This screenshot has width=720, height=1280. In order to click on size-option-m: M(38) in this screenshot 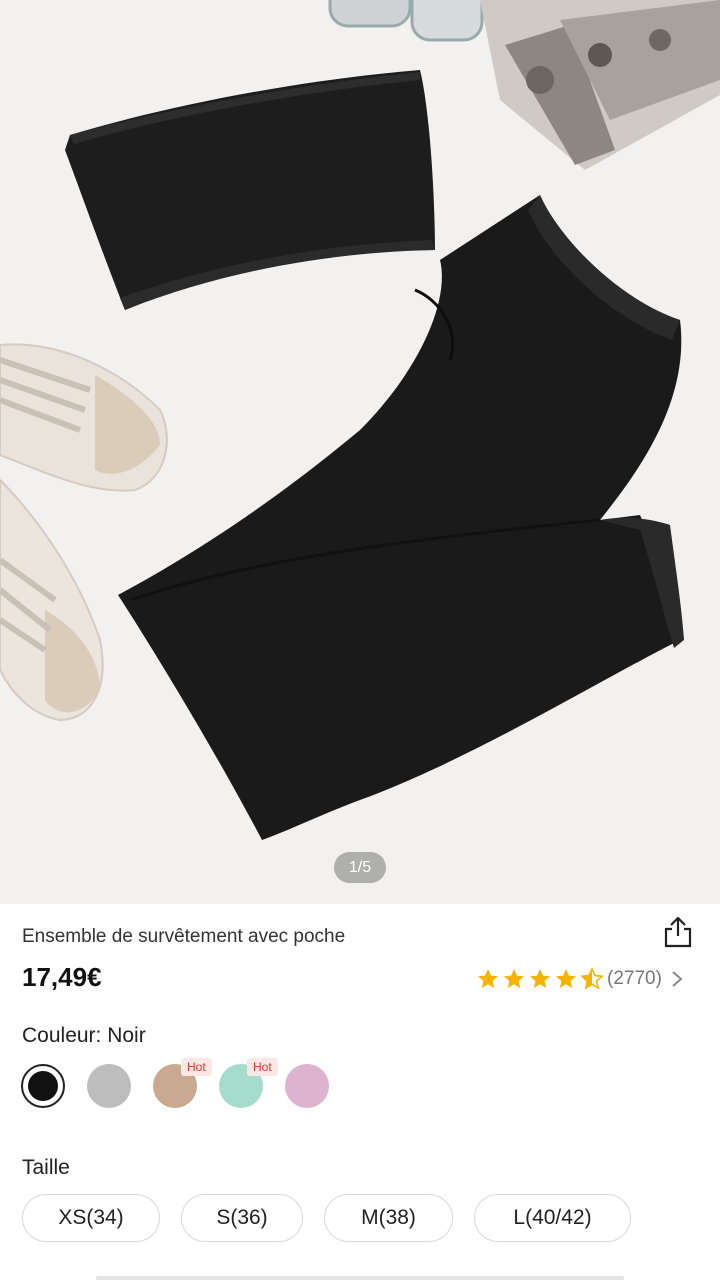, I will do `click(388, 1218)`.